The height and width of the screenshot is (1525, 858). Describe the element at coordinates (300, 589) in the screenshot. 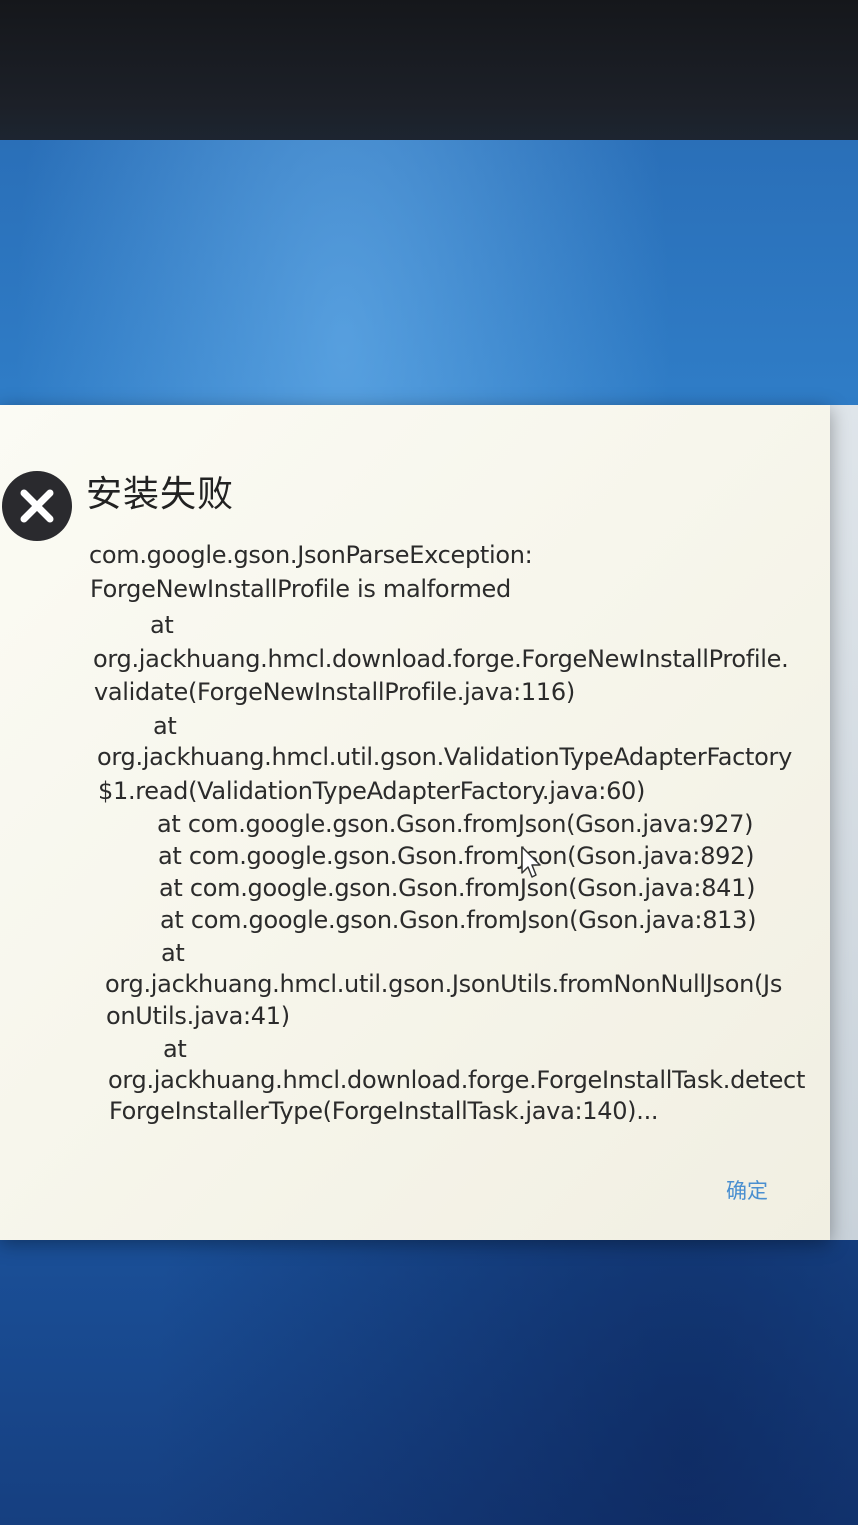

I see `message-line: ForgeNewInstallProfile is malformed` at that location.